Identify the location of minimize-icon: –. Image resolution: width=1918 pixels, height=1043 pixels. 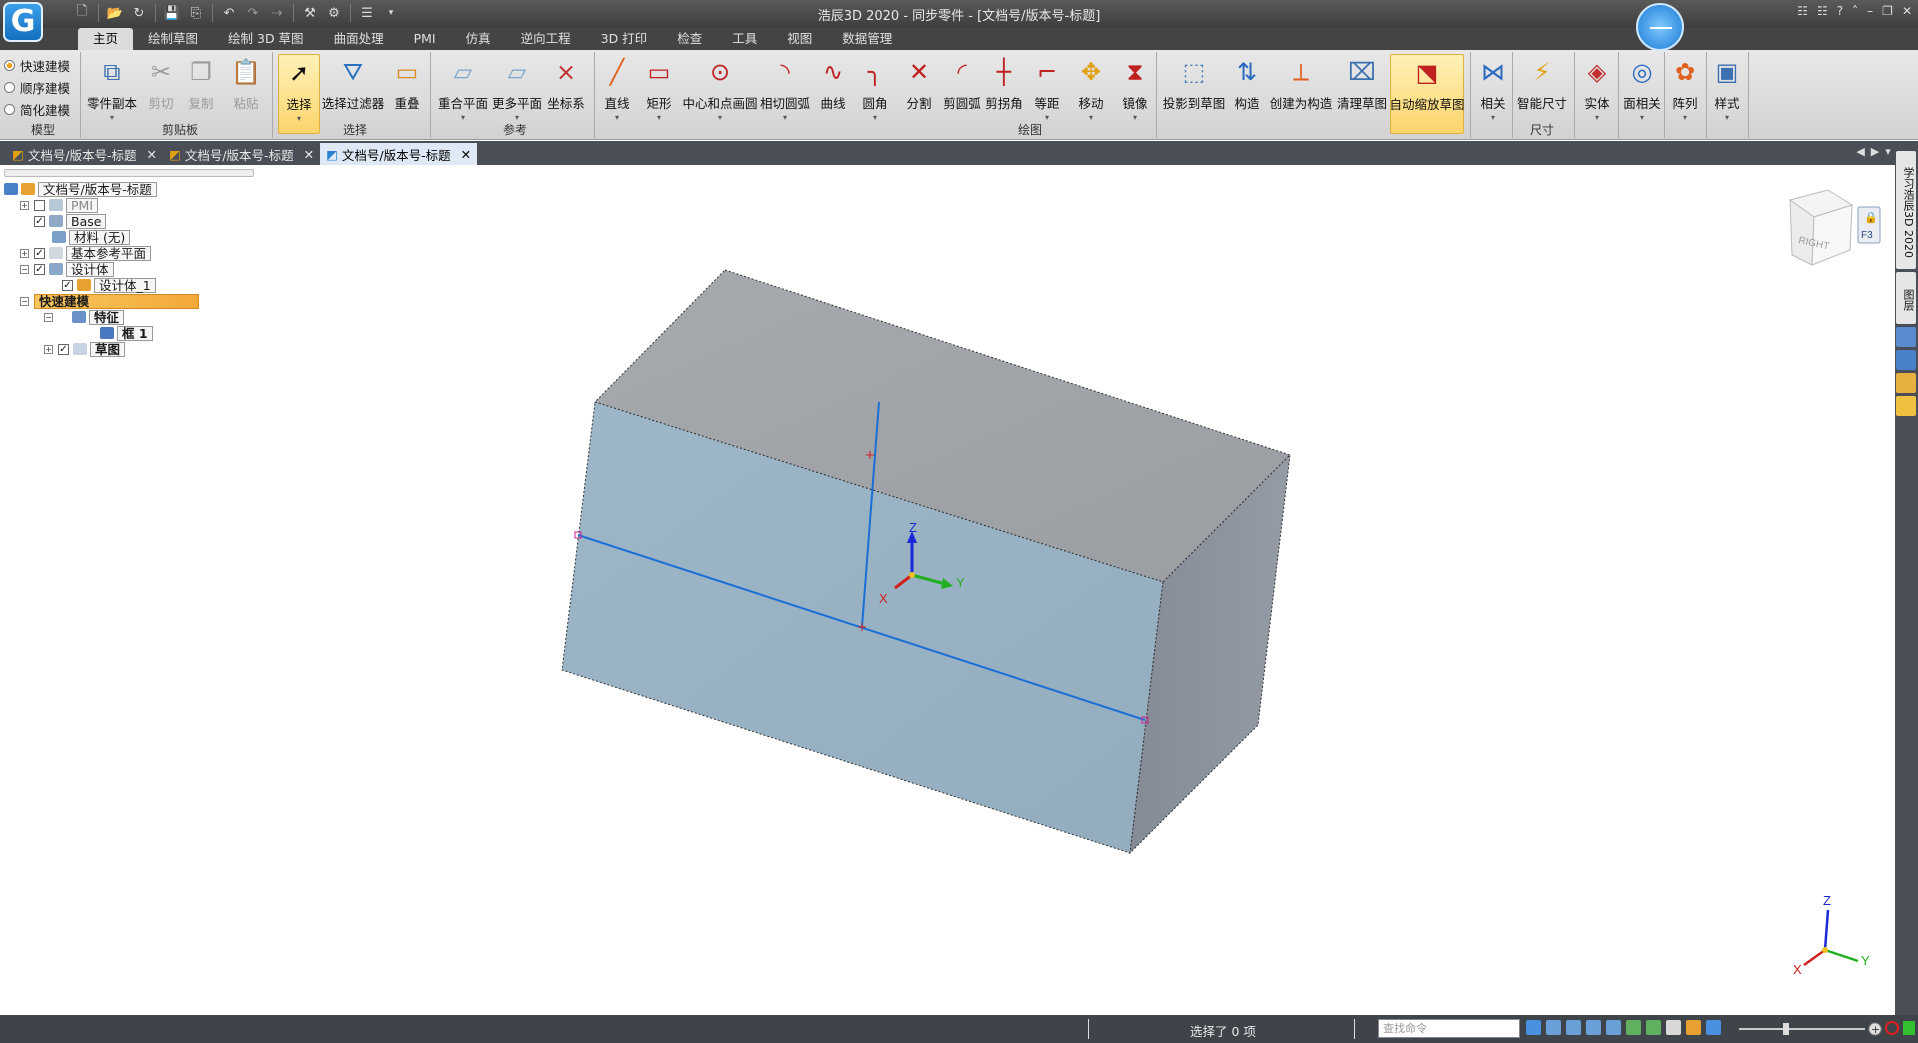
(1870, 11).